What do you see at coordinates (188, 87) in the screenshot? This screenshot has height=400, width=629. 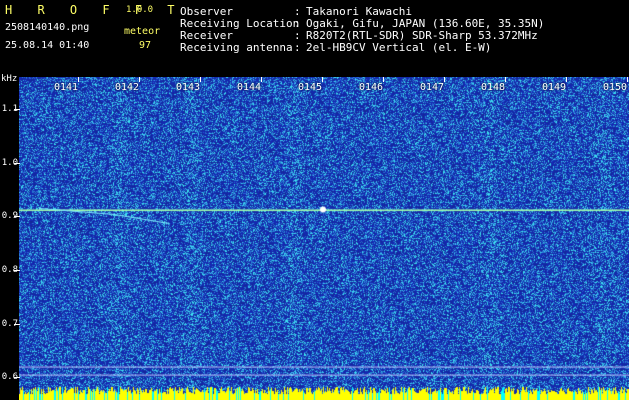 I see `x-tick-label: 0143` at bounding box center [188, 87].